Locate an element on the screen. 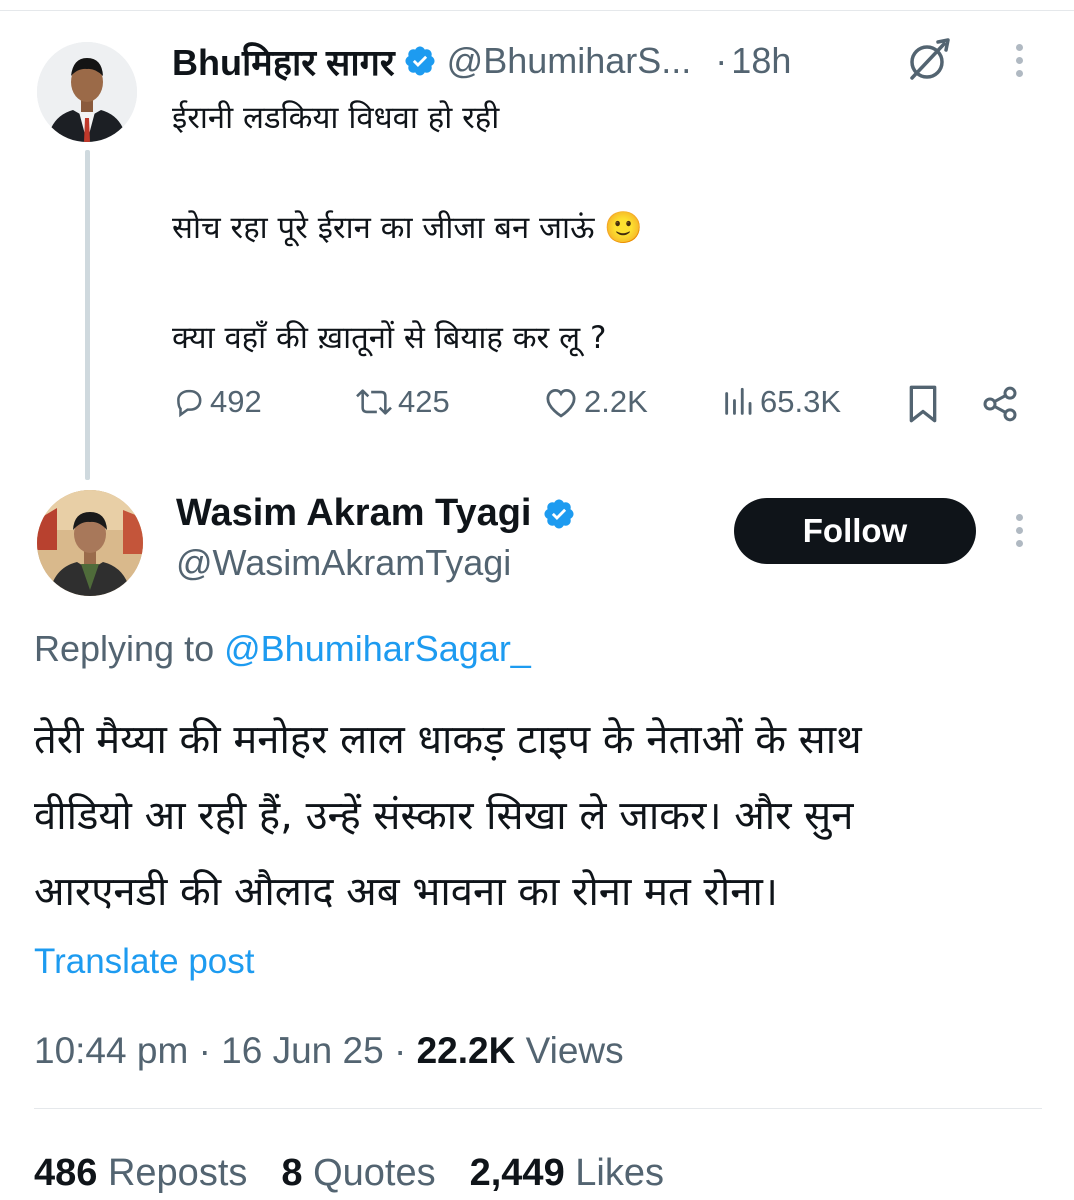  parent-tweet-header: Bhuमिहार सागर @BhumiharS... · 18h is located at coordinates (481, 61).